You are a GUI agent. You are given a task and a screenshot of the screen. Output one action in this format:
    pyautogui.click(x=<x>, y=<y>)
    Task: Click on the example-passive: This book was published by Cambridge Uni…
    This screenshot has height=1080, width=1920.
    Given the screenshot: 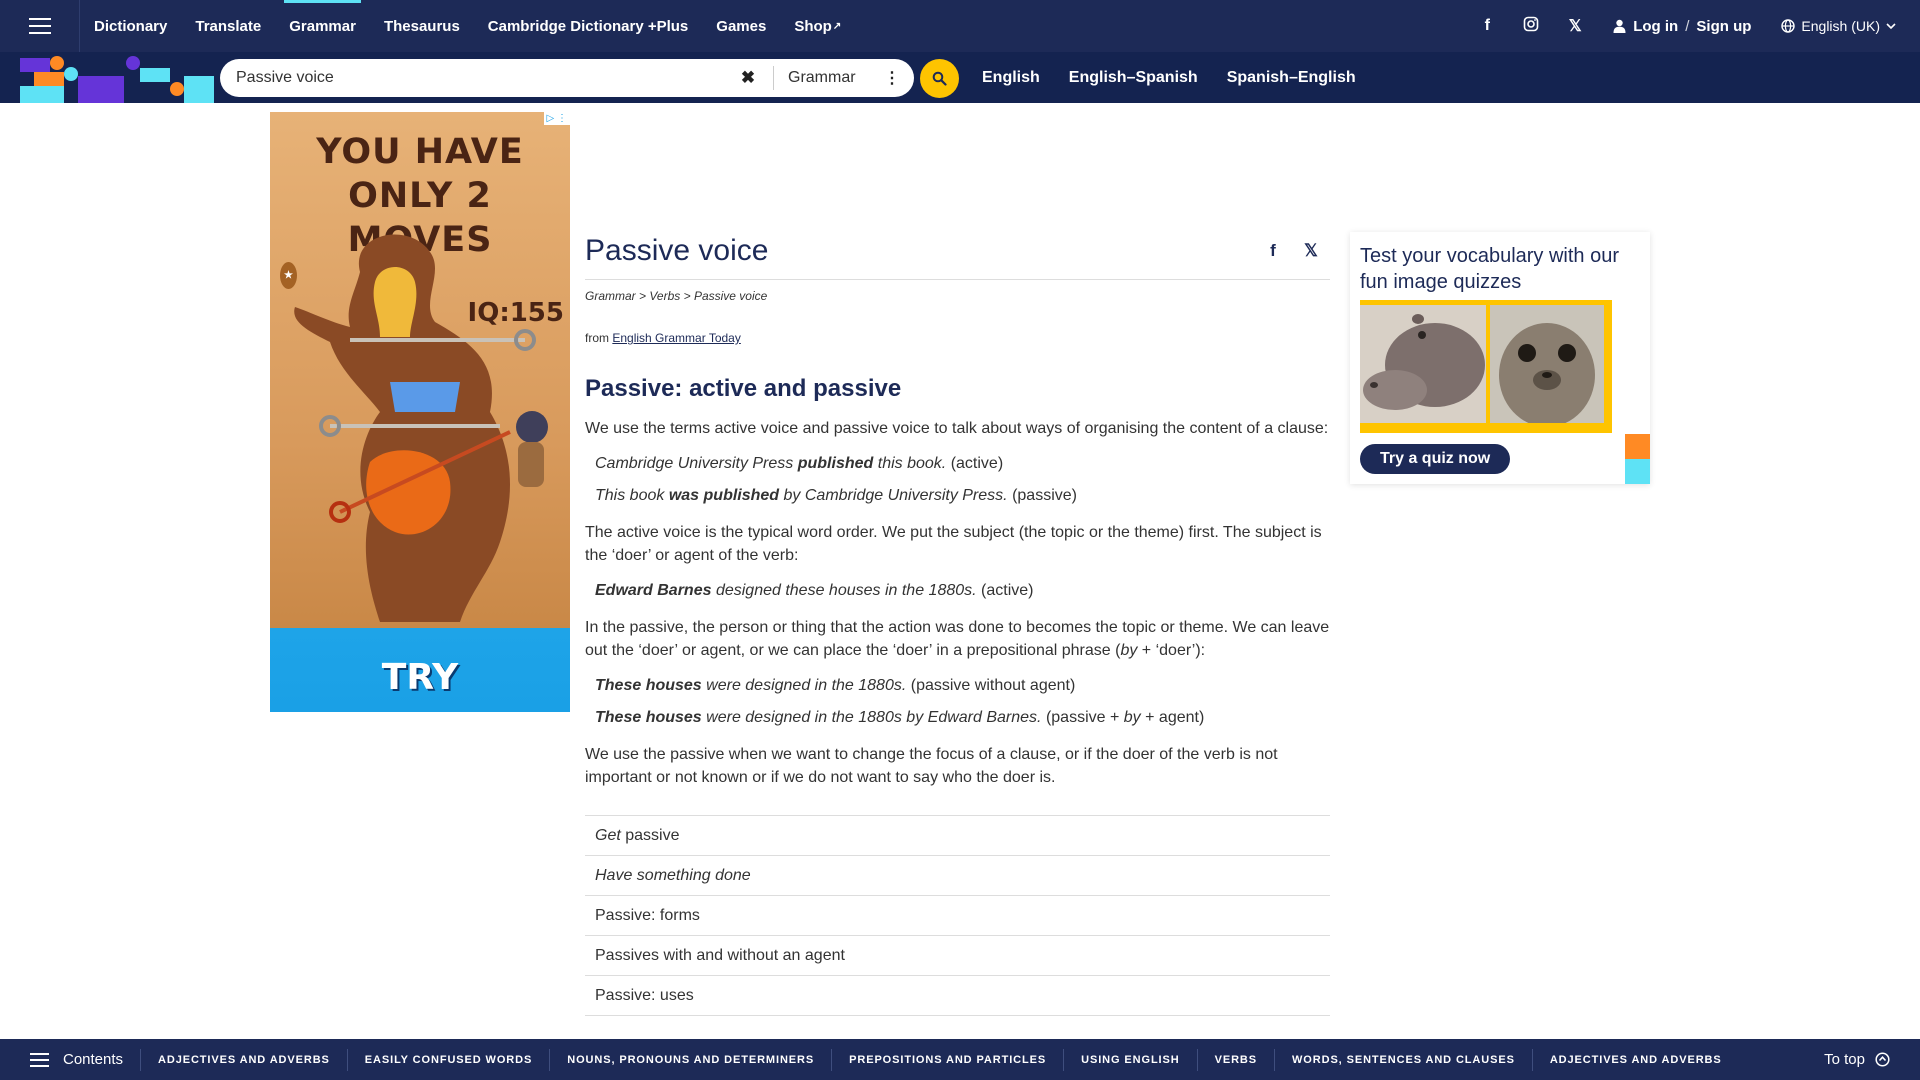 What is the action you would take?
    pyautogui.click(x=957, y=495)
    